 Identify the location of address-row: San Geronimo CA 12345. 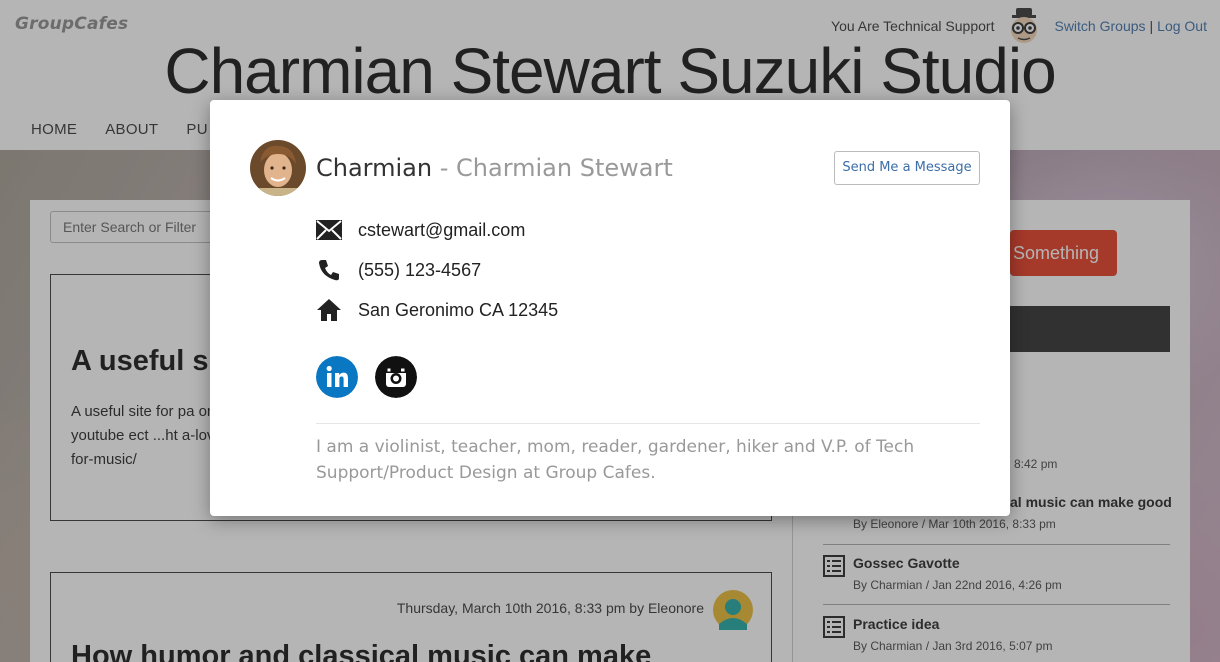
(437, 310).